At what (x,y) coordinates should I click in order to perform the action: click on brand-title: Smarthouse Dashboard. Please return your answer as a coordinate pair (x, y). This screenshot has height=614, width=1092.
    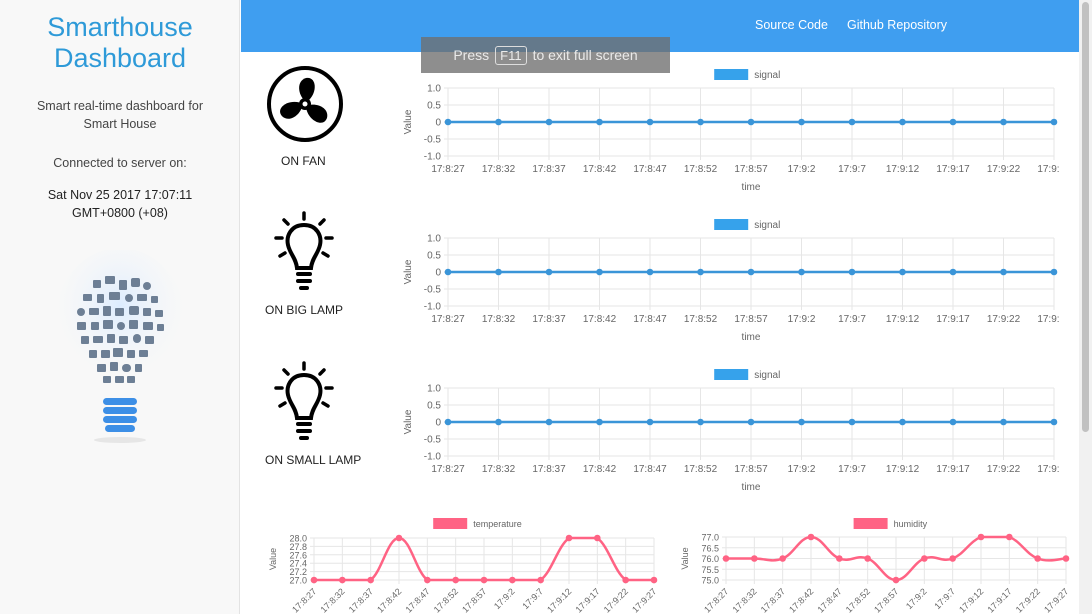
    Looking at the image, I should click on (120, 43).